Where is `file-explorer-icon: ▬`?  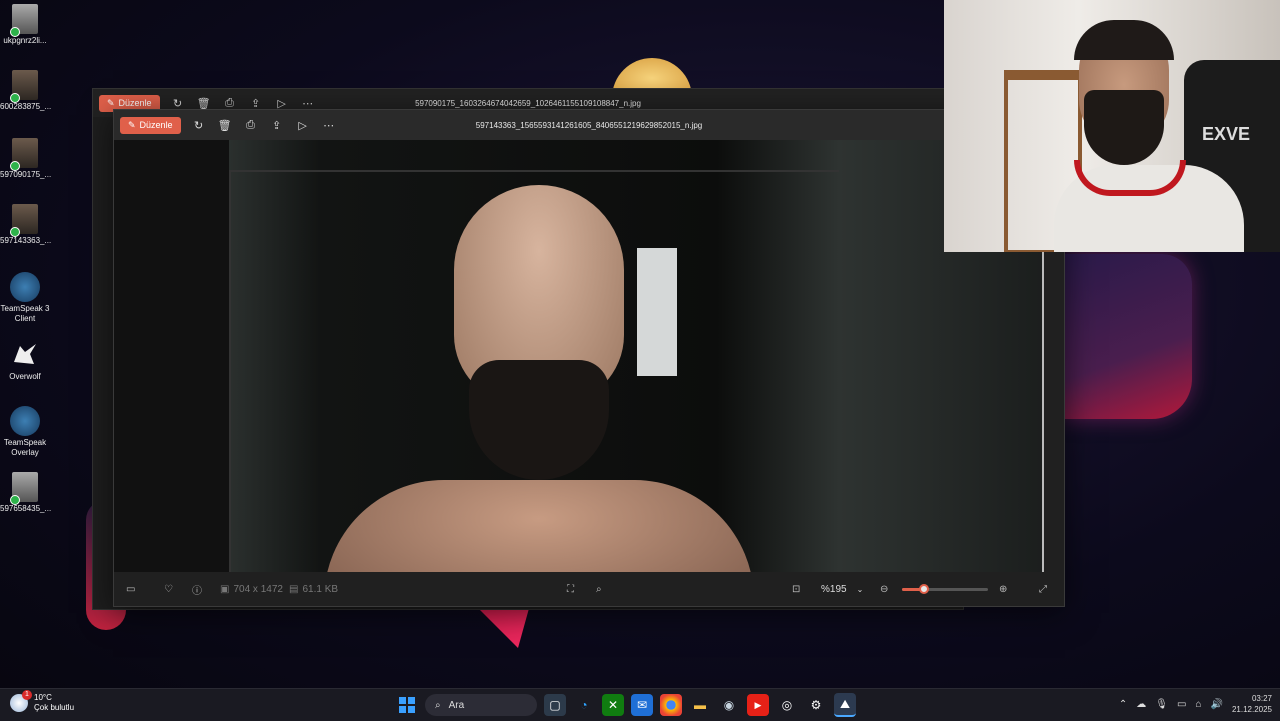
file-explorer-icon: ▬ is located at coordinates (700, 705).